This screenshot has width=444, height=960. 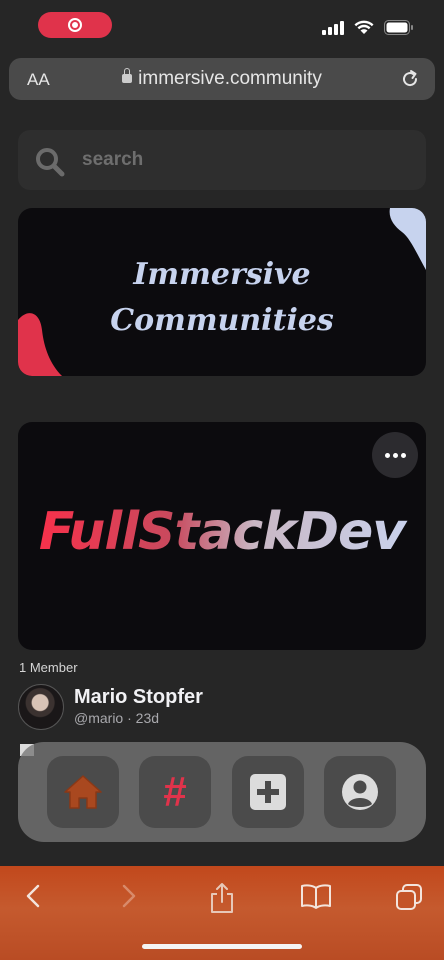 What do you see at coordinates (138, 697) in the screenshot?
I see `author-name: Mario Stopfer` at bounding box center [138, 697].